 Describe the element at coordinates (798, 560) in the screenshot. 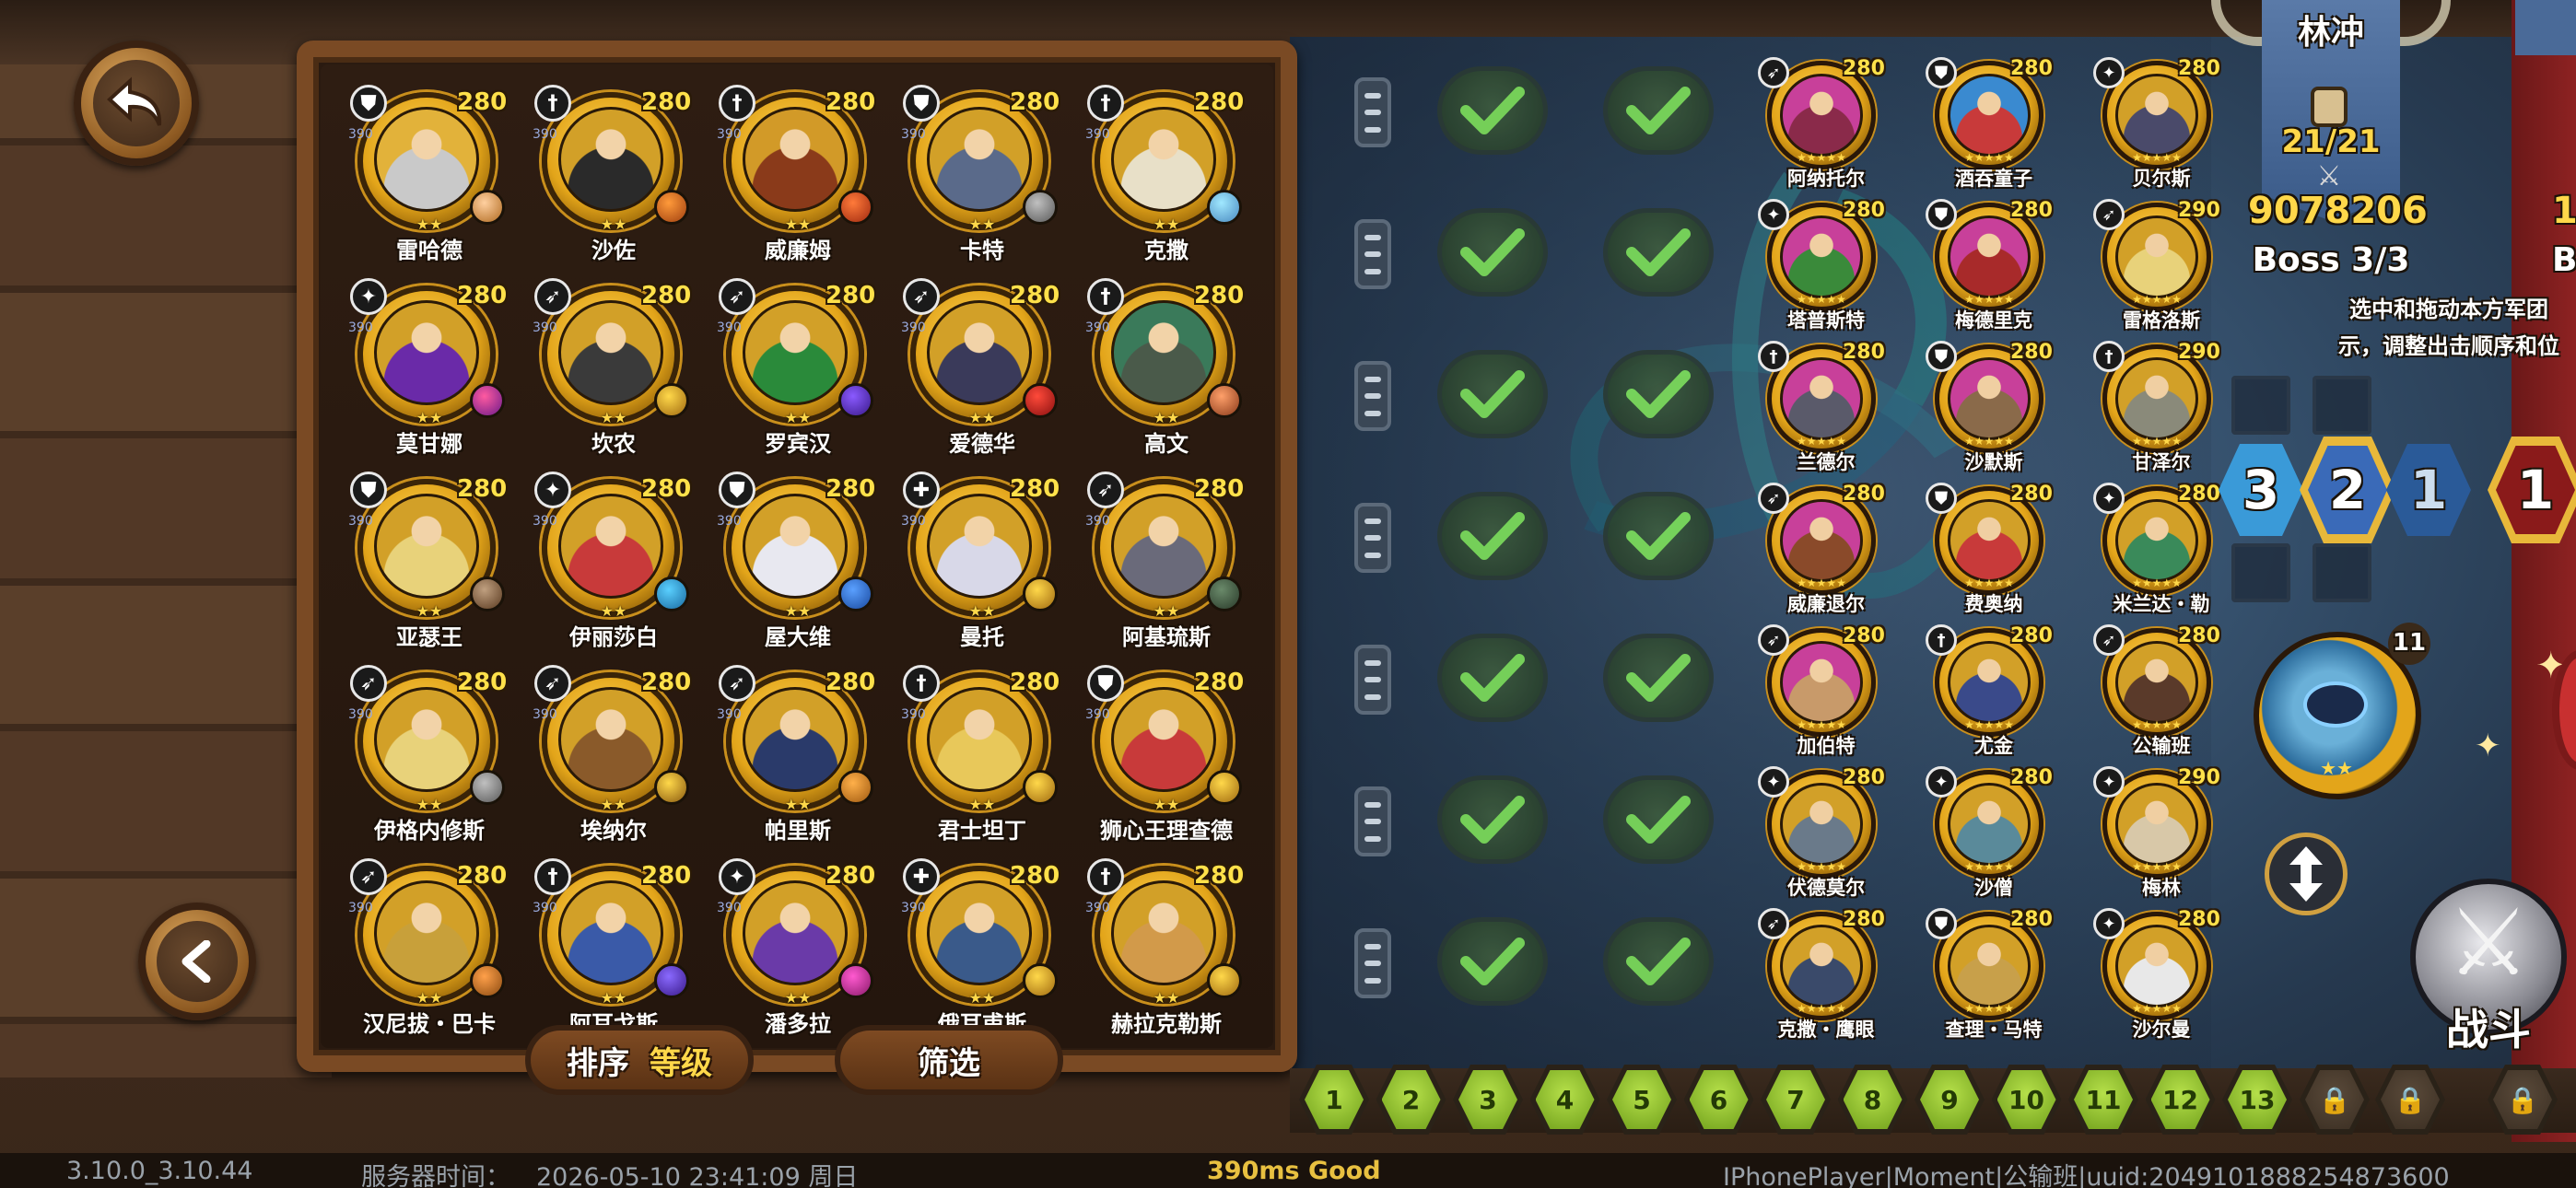

I see `hero-card: ⛊ 390 280 ★★ 屋大维` at that location.